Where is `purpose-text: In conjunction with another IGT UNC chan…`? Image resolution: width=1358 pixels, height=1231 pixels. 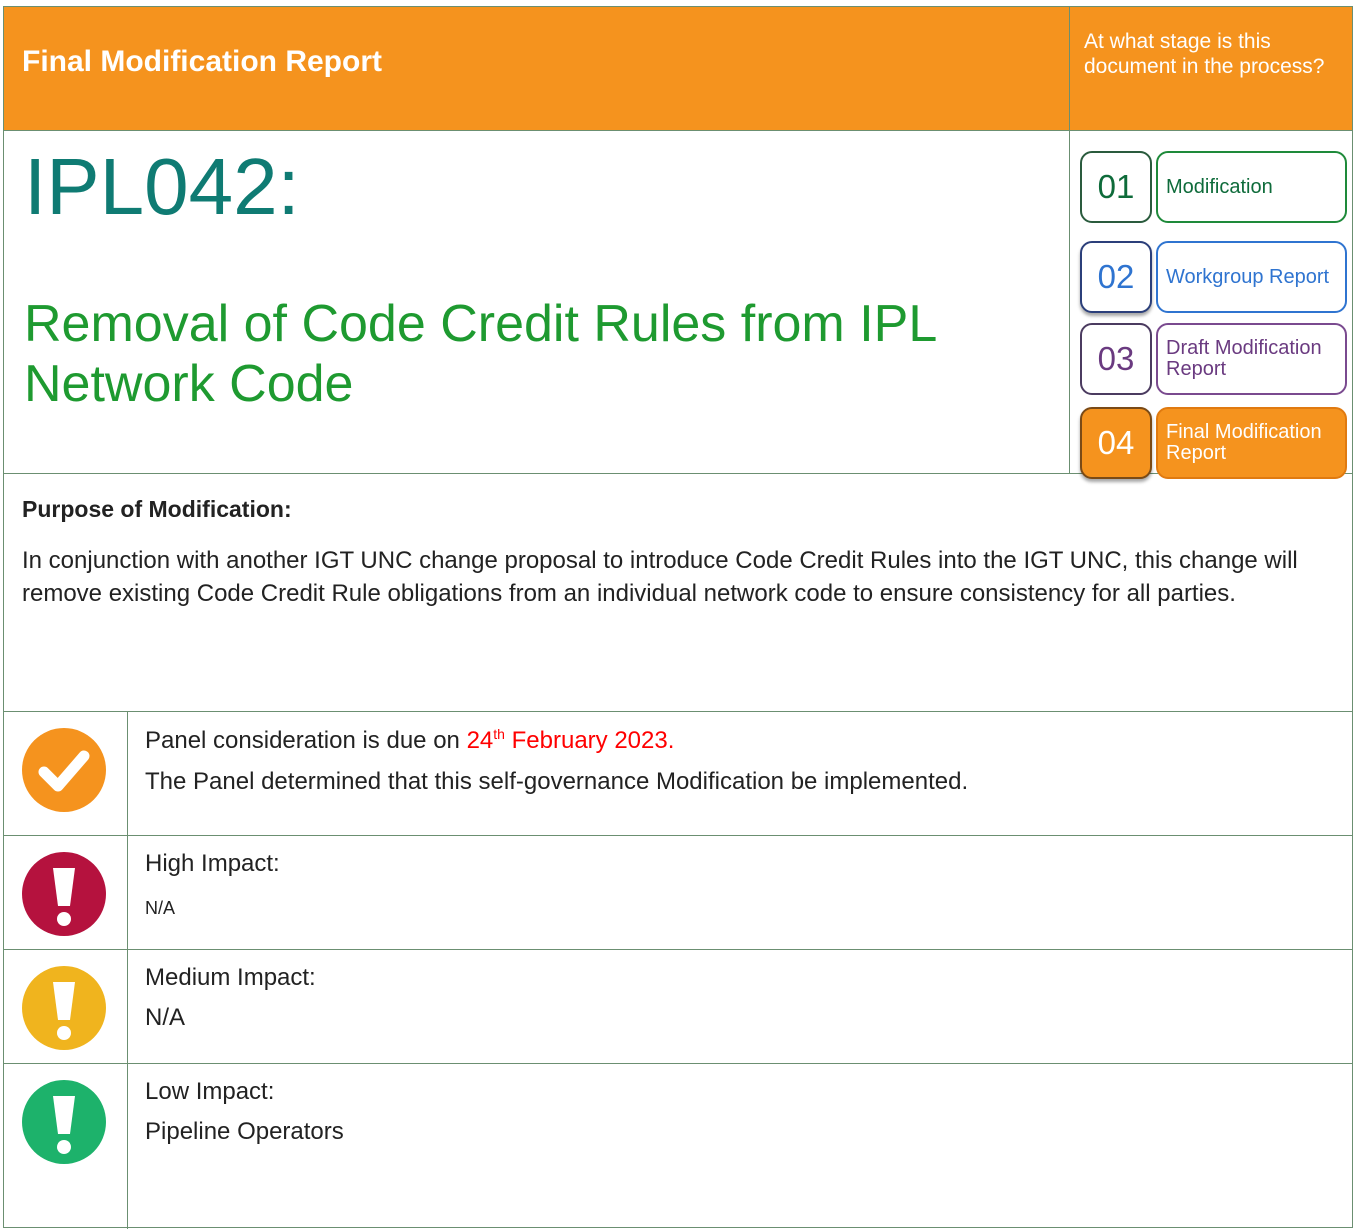 purpose-text: In conjunction with another IGT UNC chan… is located at coordinates (660, 577).